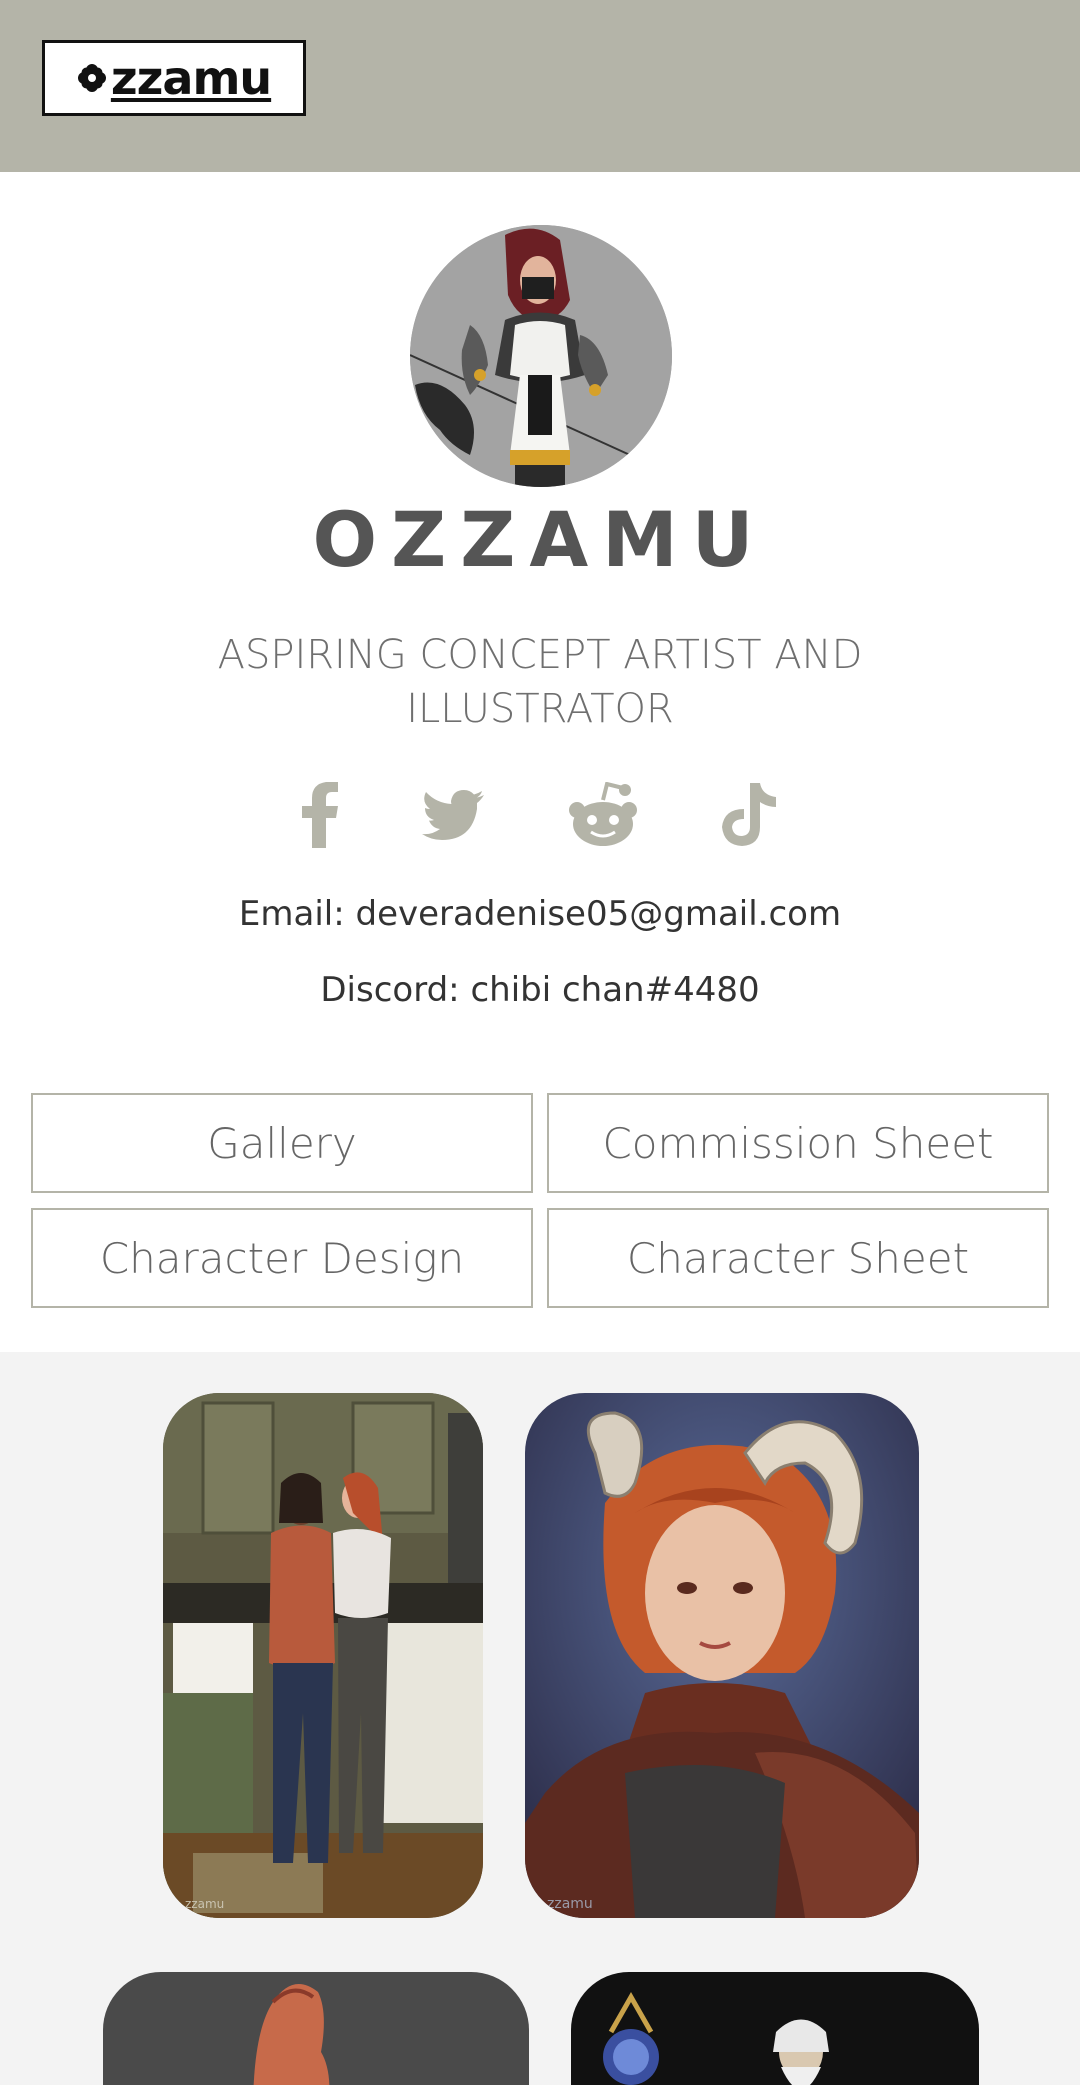 Image resolution: width=1080 pixels, height=2085 pixels. I want to click on commission-sheet-button: Commission Sheet, so click(798, 1143).